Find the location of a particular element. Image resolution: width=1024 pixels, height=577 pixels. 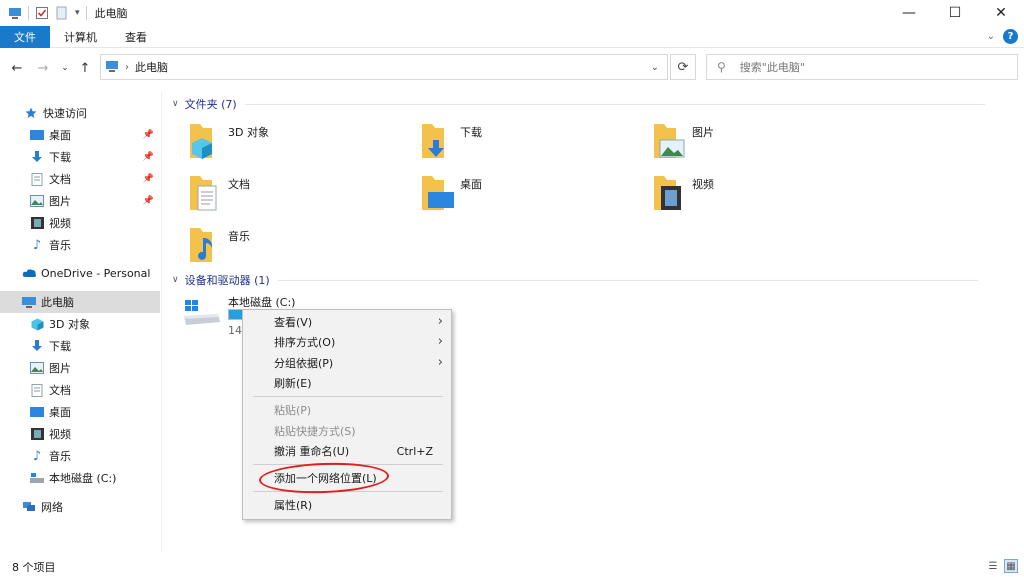

quick-access-toolbar: ▾ is located at coordinates (43, 13).